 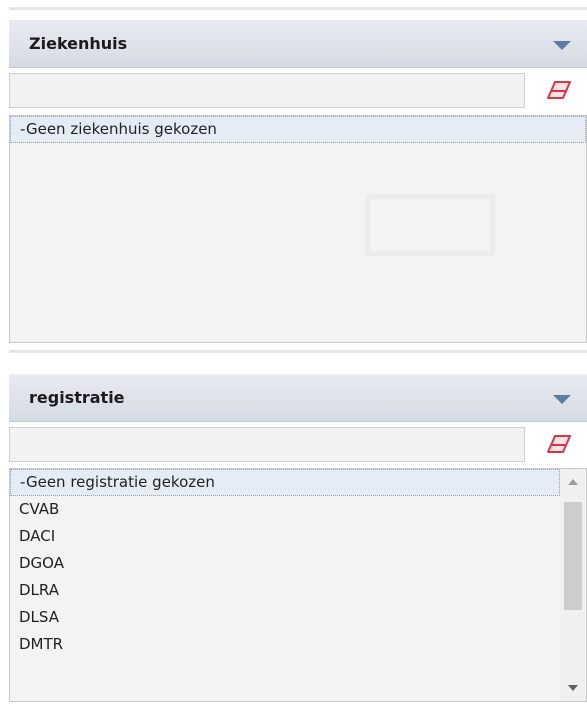 What do you see at coordinates (285, 482) in the screenshot?
I see `list-item: -Geen registratie gekozen` at bounding box center [285, 482].